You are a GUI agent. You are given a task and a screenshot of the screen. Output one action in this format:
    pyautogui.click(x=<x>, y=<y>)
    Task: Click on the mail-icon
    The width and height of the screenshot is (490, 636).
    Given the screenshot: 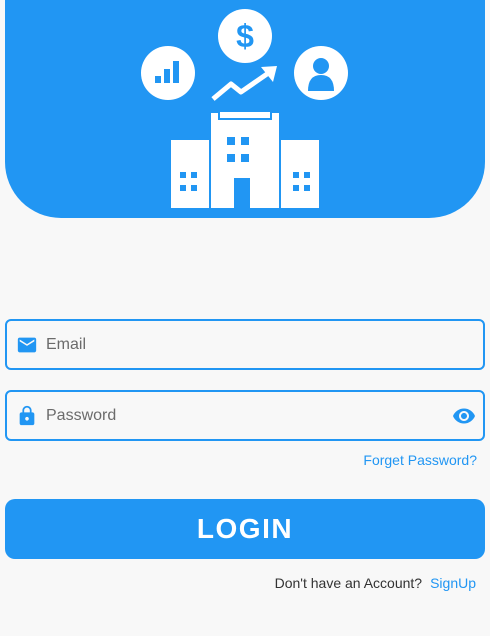 What is the action you would take?
    pyautogui.click(x=27, y=345)
    